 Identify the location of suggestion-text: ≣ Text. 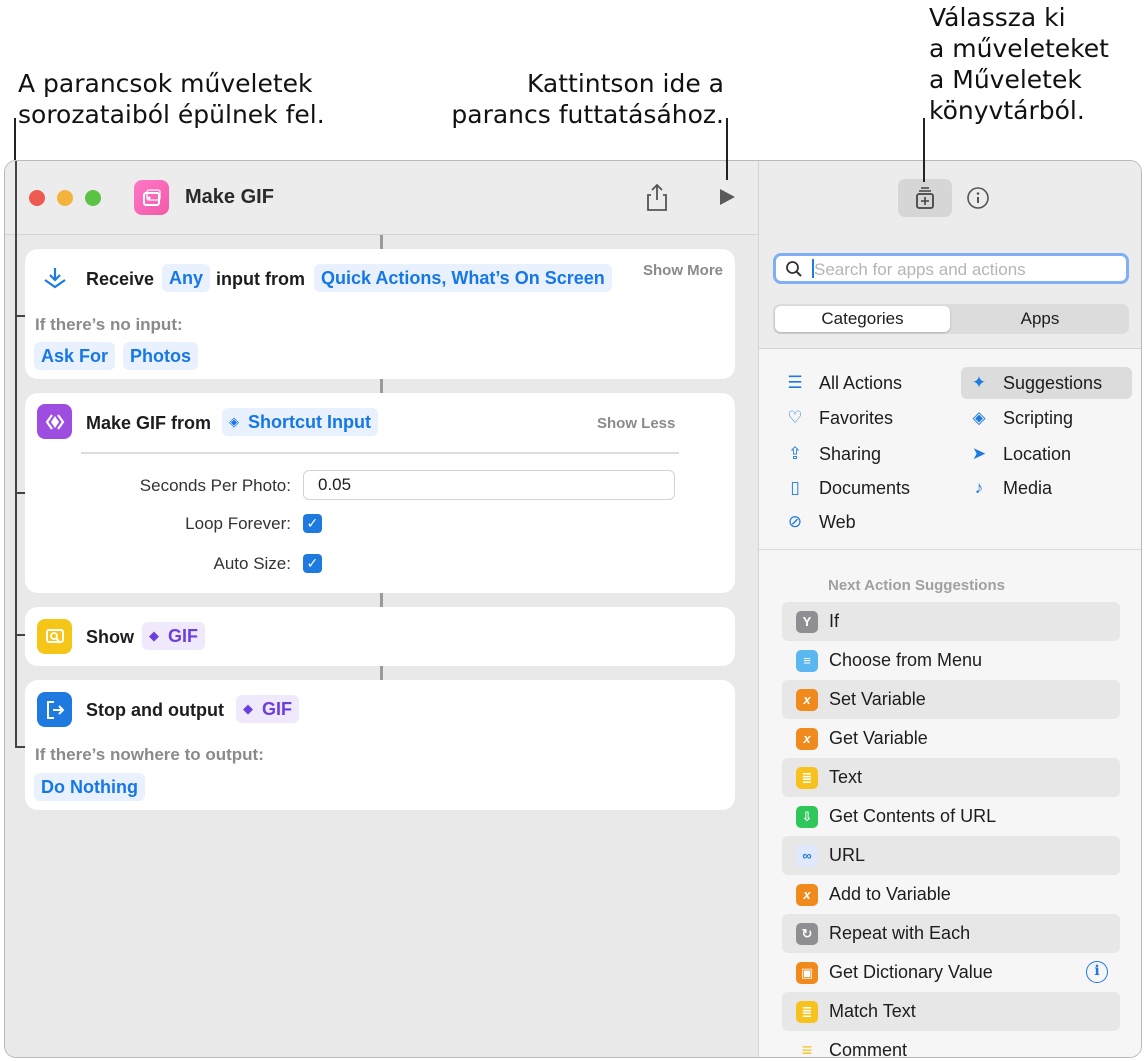
(951, 777).